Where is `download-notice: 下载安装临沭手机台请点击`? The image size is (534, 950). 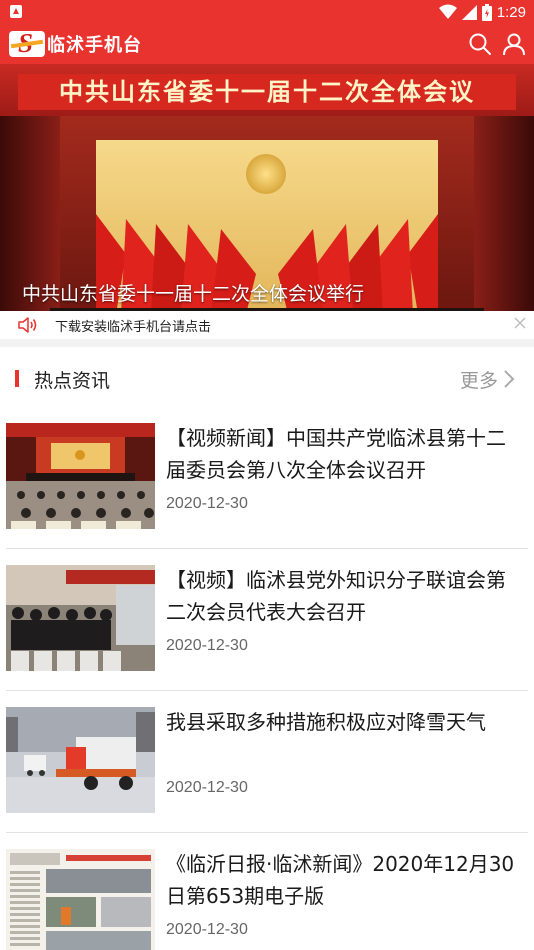
download-notice: 下载安装临沭手机台请点击 is located at coordinates (267, 325).